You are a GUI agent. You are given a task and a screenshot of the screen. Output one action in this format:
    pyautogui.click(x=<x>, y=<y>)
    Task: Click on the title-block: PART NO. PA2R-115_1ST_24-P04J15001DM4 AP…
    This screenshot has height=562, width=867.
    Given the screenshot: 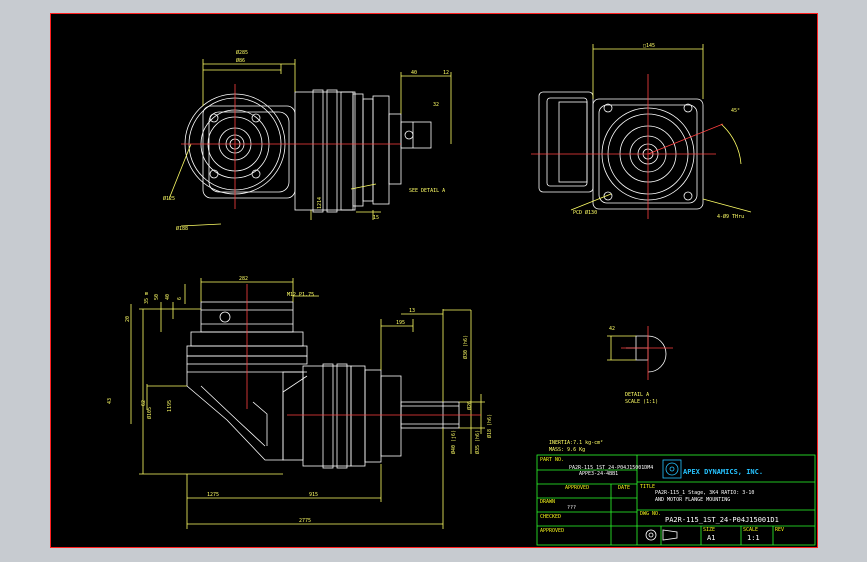 What is the action you would take?
    pyautogui.click(x=676, y=500)
    